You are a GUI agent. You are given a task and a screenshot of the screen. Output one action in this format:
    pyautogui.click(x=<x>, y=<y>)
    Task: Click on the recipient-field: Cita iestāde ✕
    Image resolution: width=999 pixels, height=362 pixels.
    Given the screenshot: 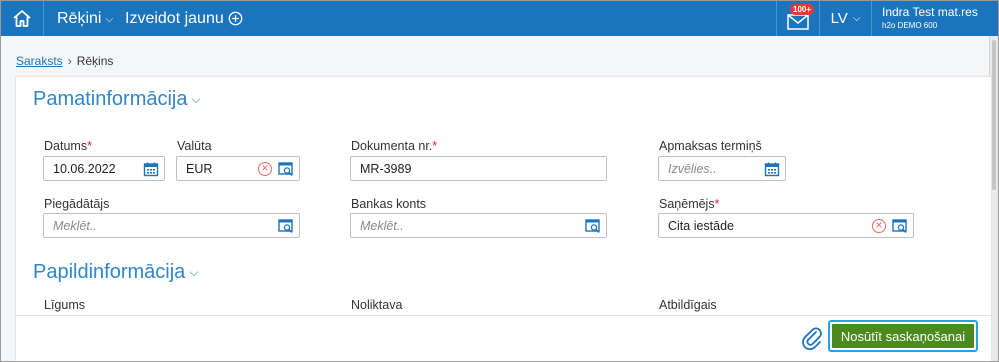 What is the action you would take?
    pyautogui.click(x=786, y=225)
    